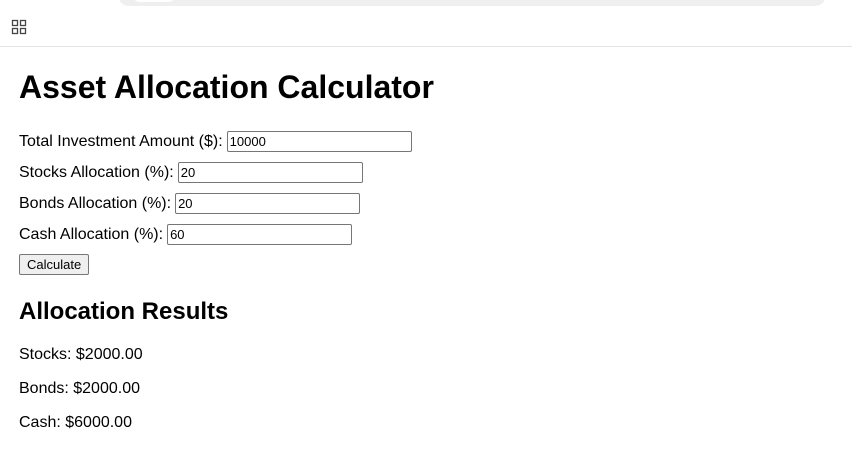  Describe the element at coordinates (79, 388) in the screenshot. I see `bonds-result: Bonds: $2000.00` at that location.